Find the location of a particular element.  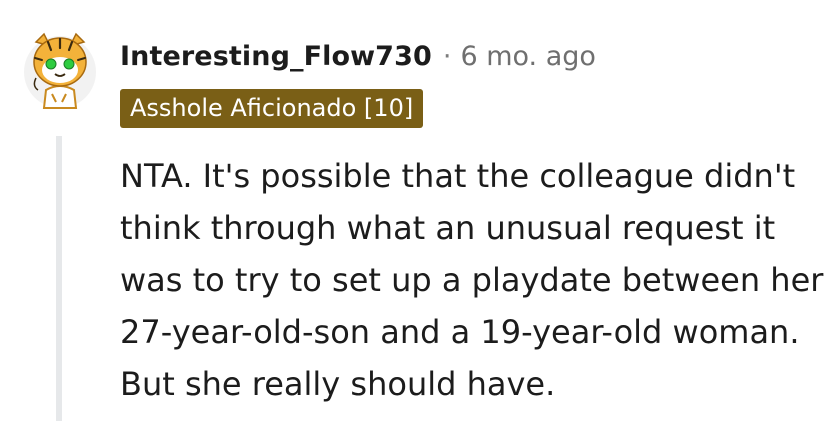

comment-timestamp: 6 mo. ago is located at coordinates (527, 56).